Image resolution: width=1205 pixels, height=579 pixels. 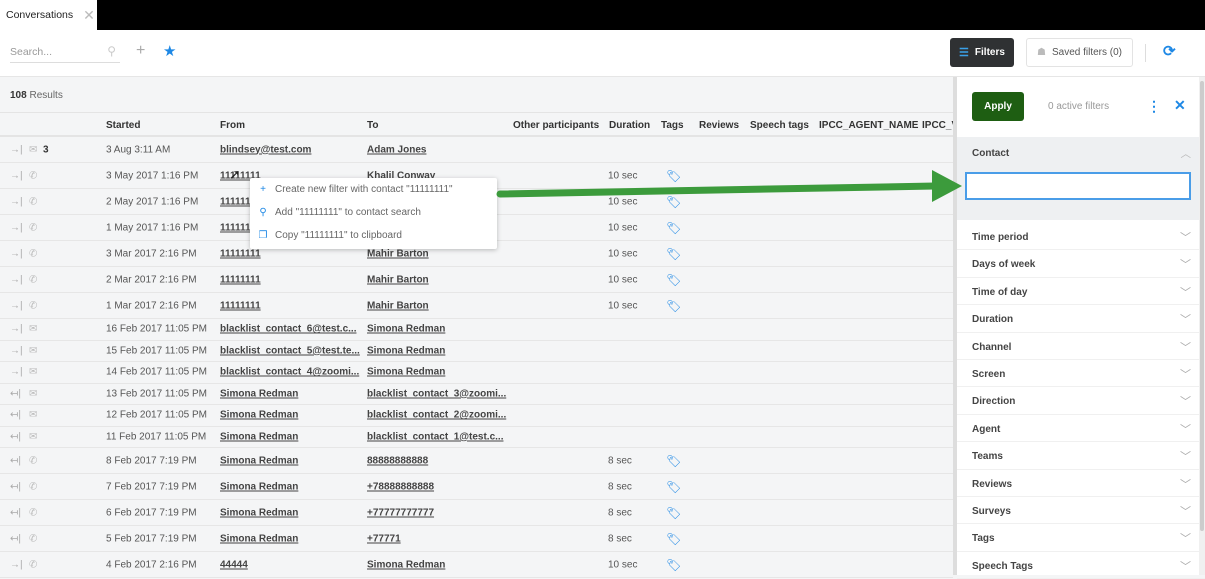 I want to click on phone-icon: ✆, so click(x=33, y=253).